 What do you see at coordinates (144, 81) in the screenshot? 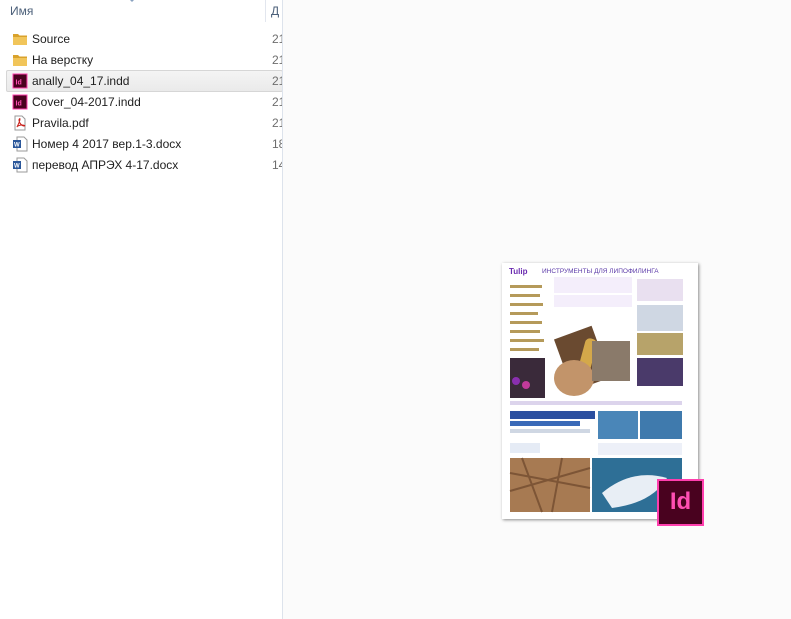
I see `file-row-anally-indd: Id anally_04_17.indd 21` at bounding box center [144, 81].